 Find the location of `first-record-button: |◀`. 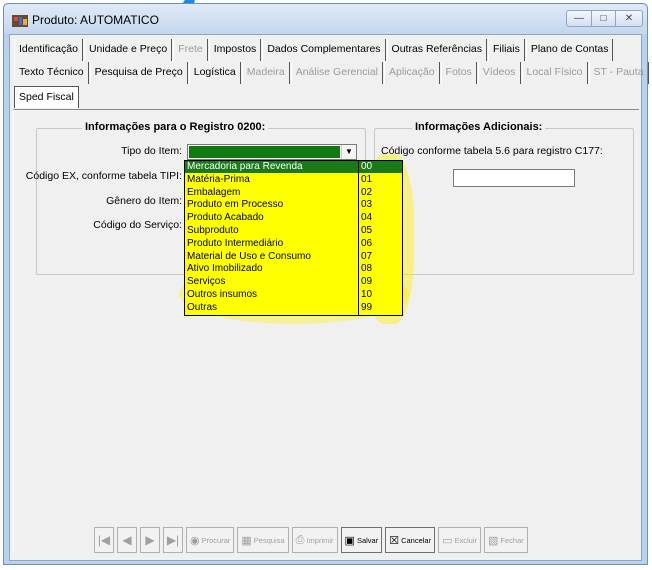

first-record-button: |◀ is located at coordinates (104, 540).